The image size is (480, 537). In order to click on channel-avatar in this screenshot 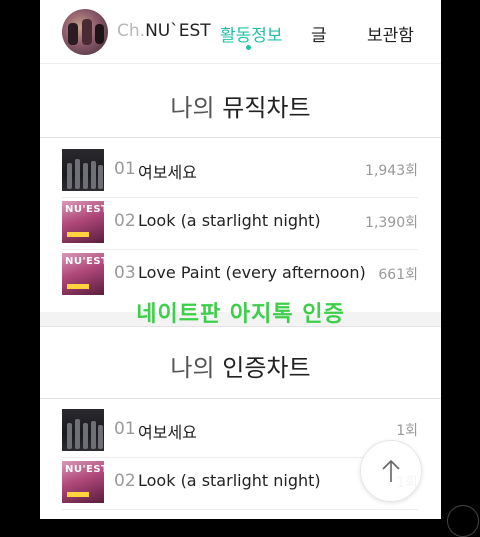, I will do `click(85, 32)`.